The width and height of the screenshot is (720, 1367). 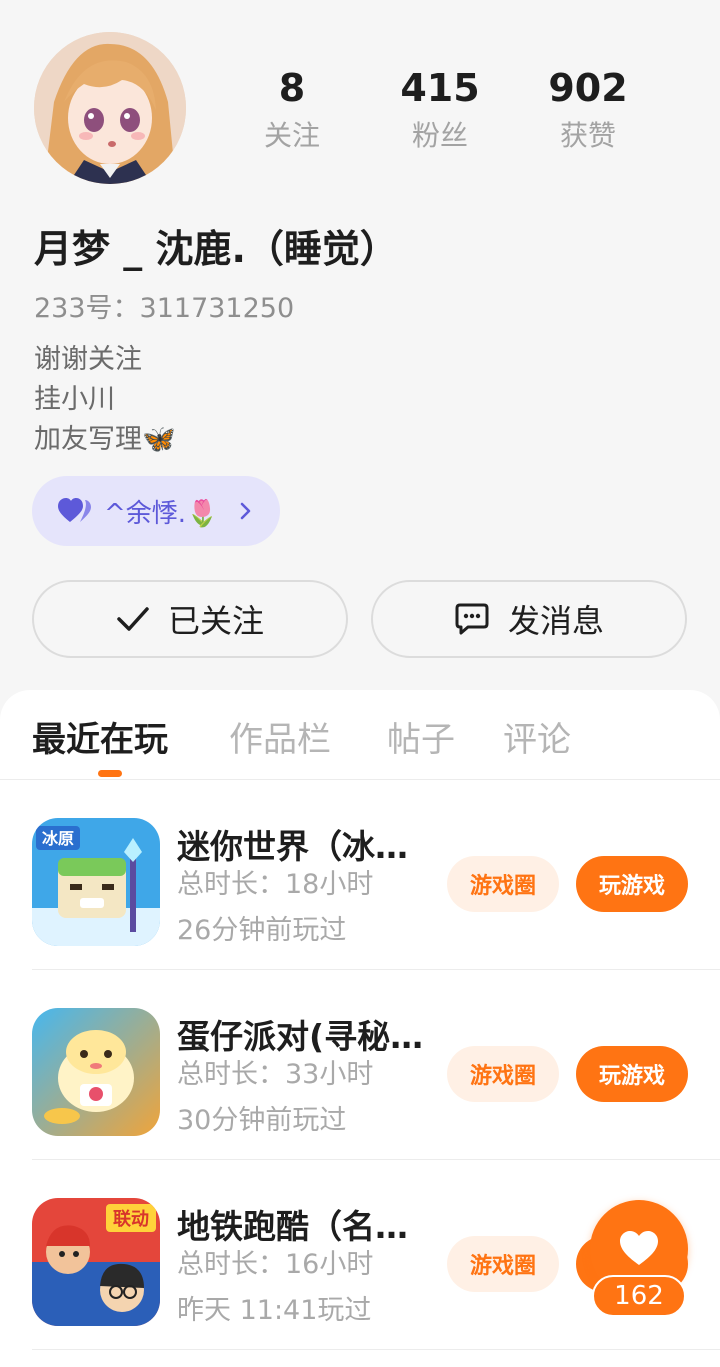 I want to click on stat-fans: 415 粉丝, so click(x=440, y=109).